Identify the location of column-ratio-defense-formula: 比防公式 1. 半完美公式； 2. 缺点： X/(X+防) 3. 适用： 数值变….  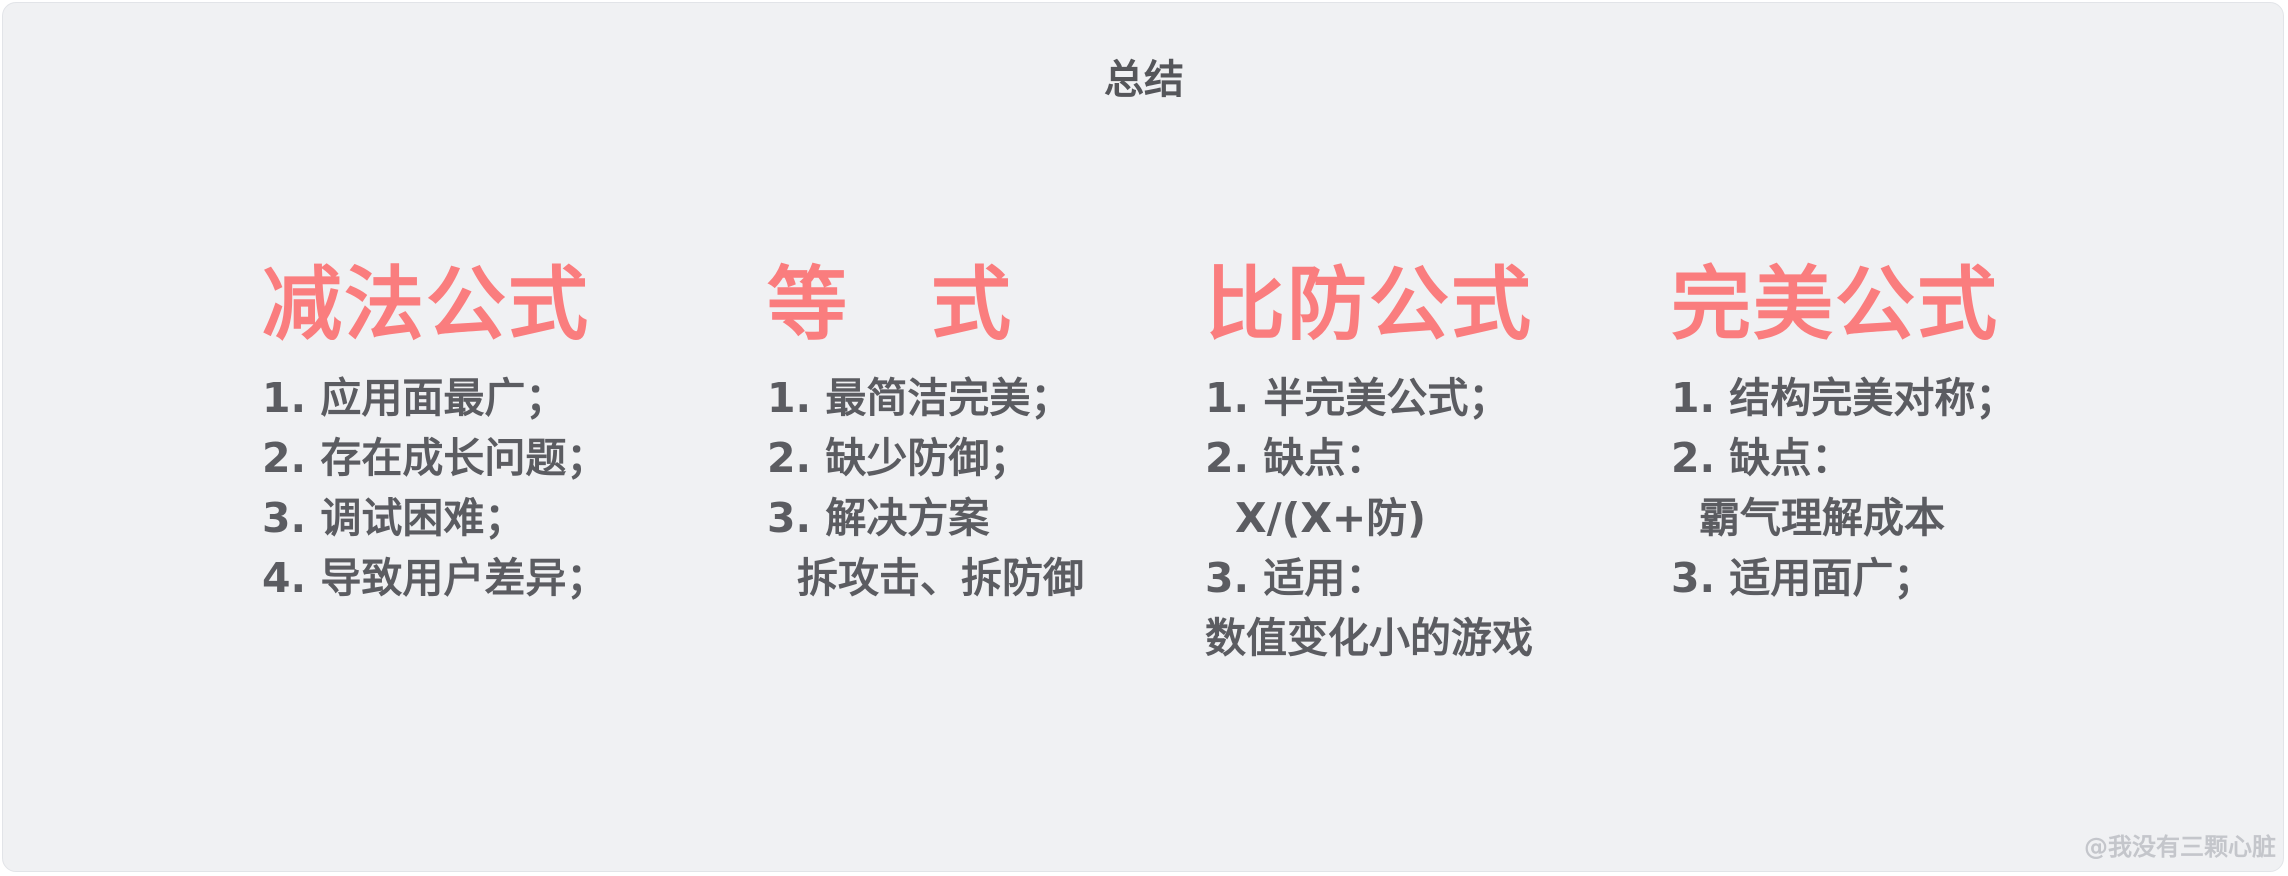
(1369, 459).